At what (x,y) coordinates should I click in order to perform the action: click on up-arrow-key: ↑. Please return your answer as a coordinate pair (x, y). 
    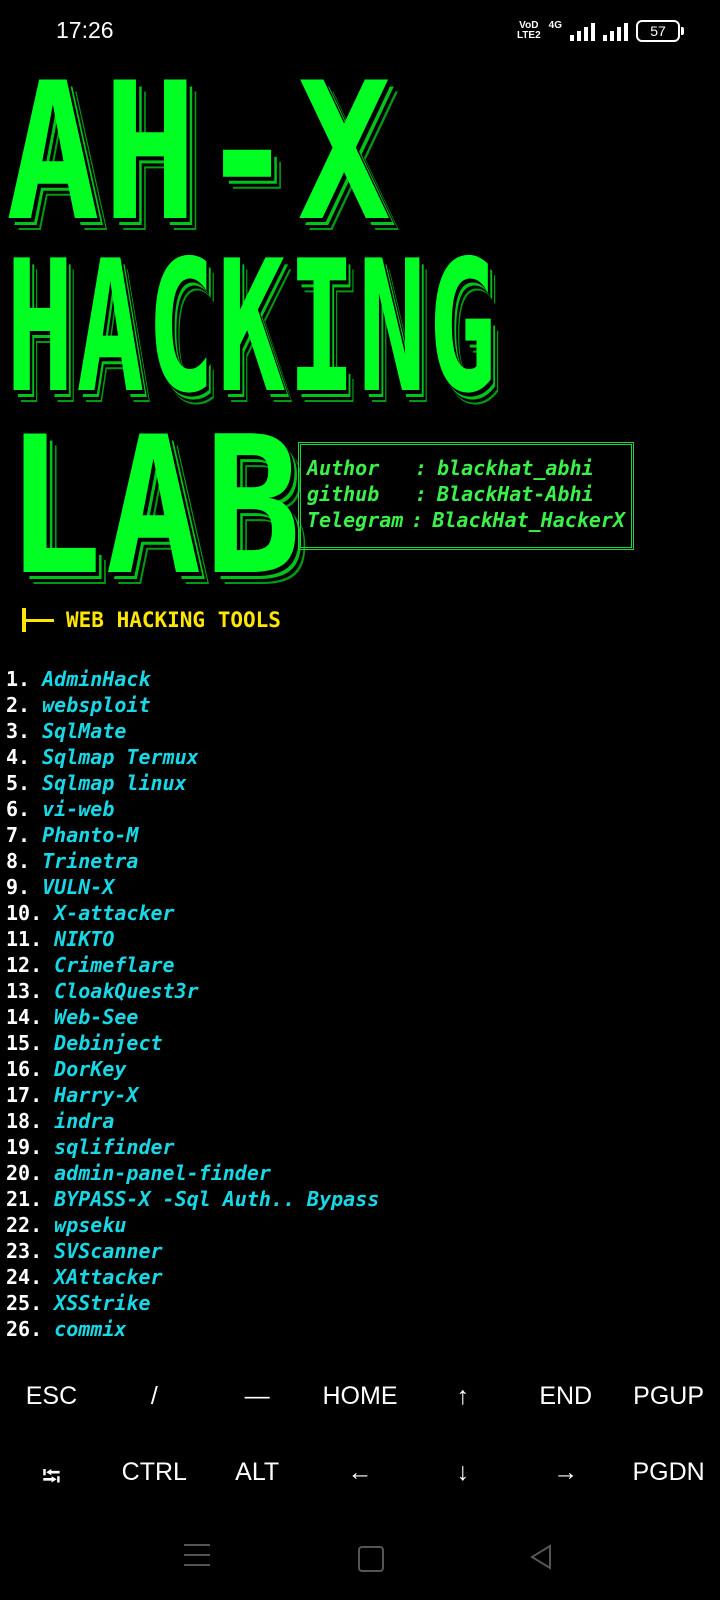
    Looking at the image, I should click on (462, 1396).